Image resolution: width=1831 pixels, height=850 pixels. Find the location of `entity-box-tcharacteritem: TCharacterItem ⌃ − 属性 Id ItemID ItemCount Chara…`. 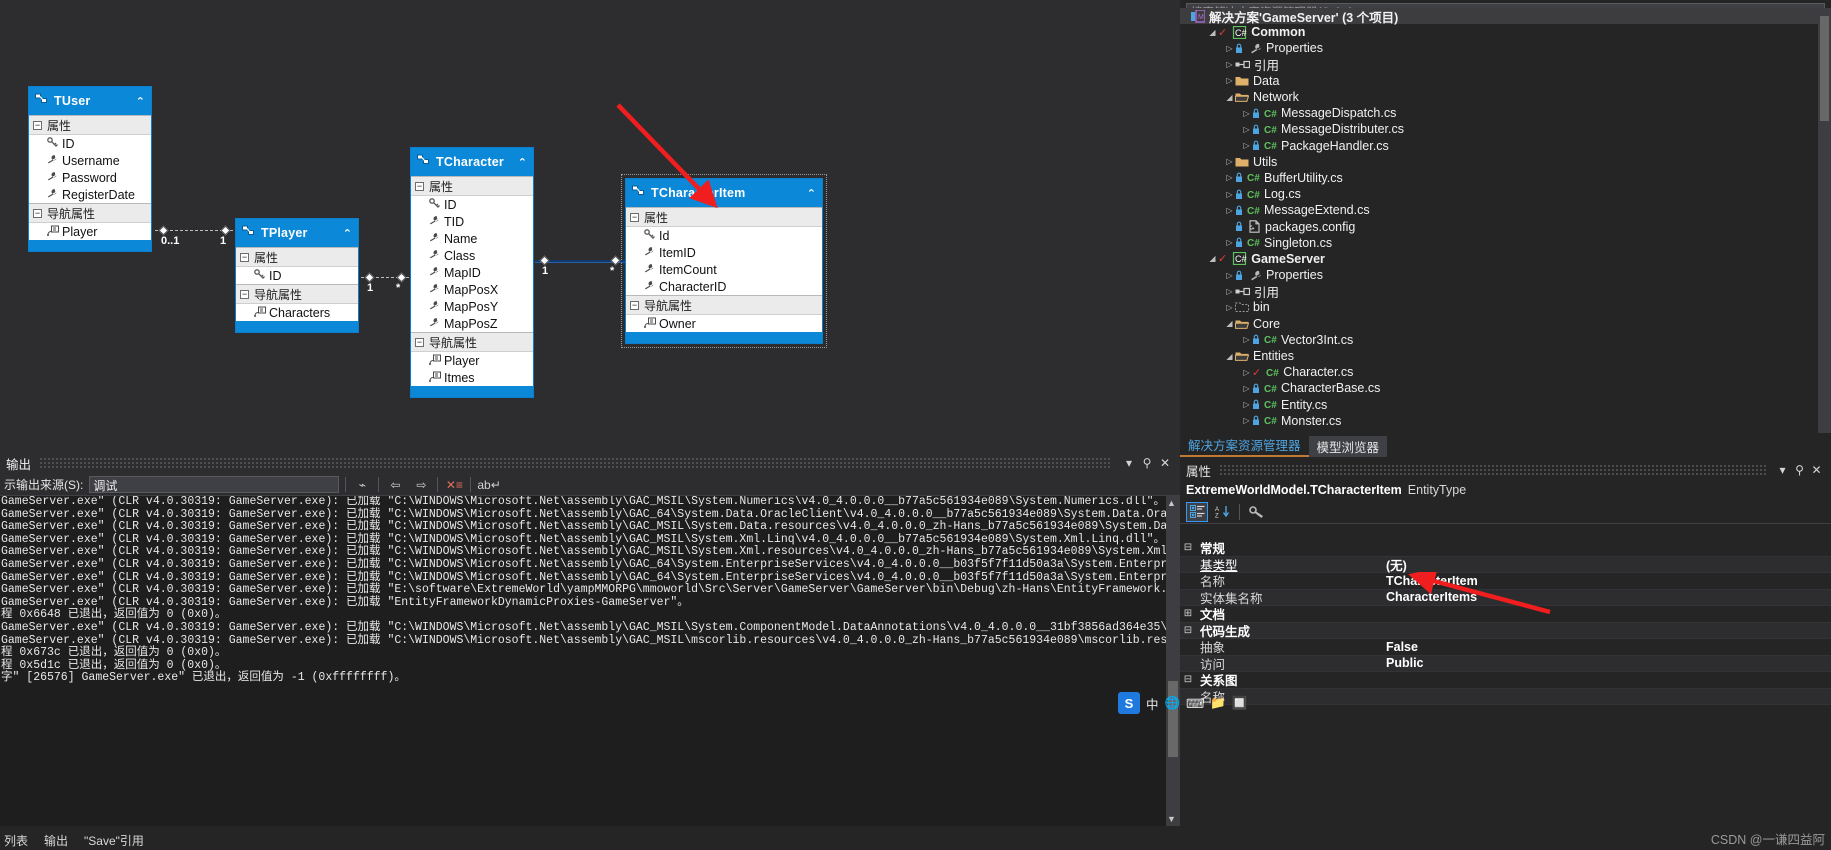

entity-box-tcharacteritem: TCharacterItem ⌃ − 属性 Id ItemID ItemCount Chara… is located at coordinates (724, 261).